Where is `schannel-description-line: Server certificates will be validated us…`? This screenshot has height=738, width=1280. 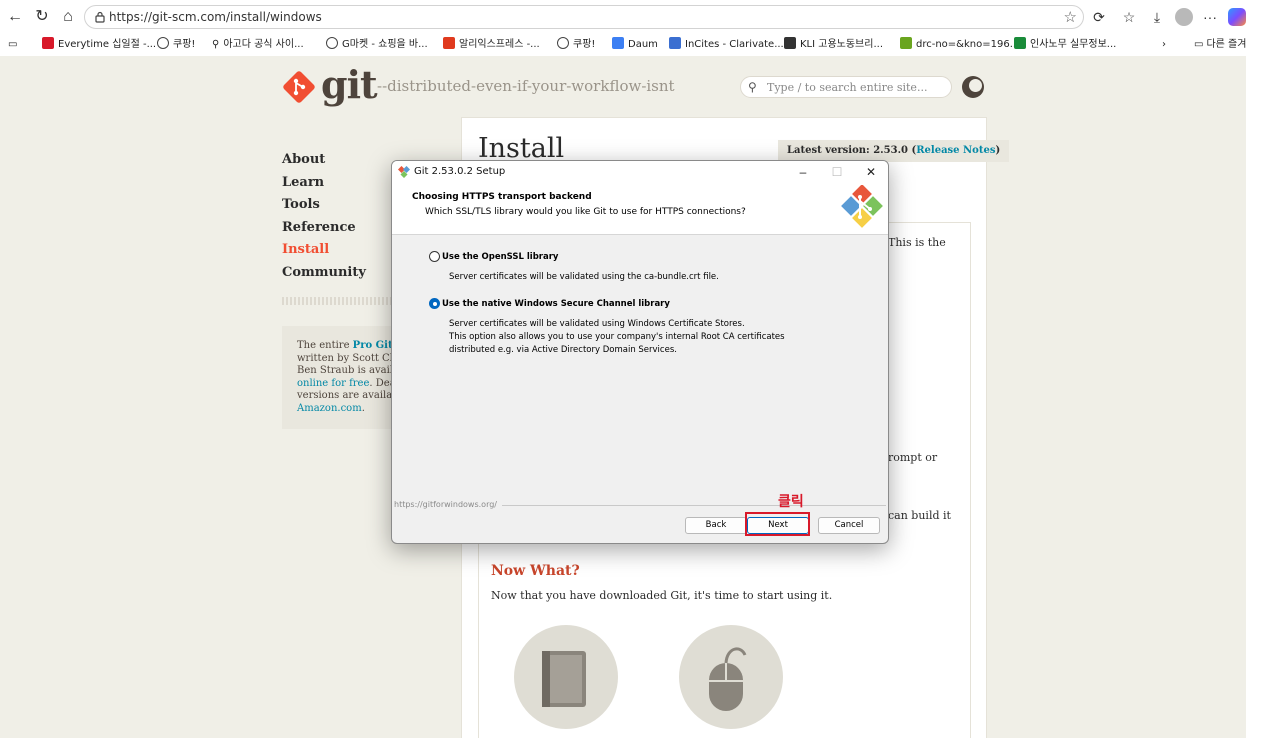
schannel-description-line: Server certificates will be validated us… is located at coordinates (597, 324).